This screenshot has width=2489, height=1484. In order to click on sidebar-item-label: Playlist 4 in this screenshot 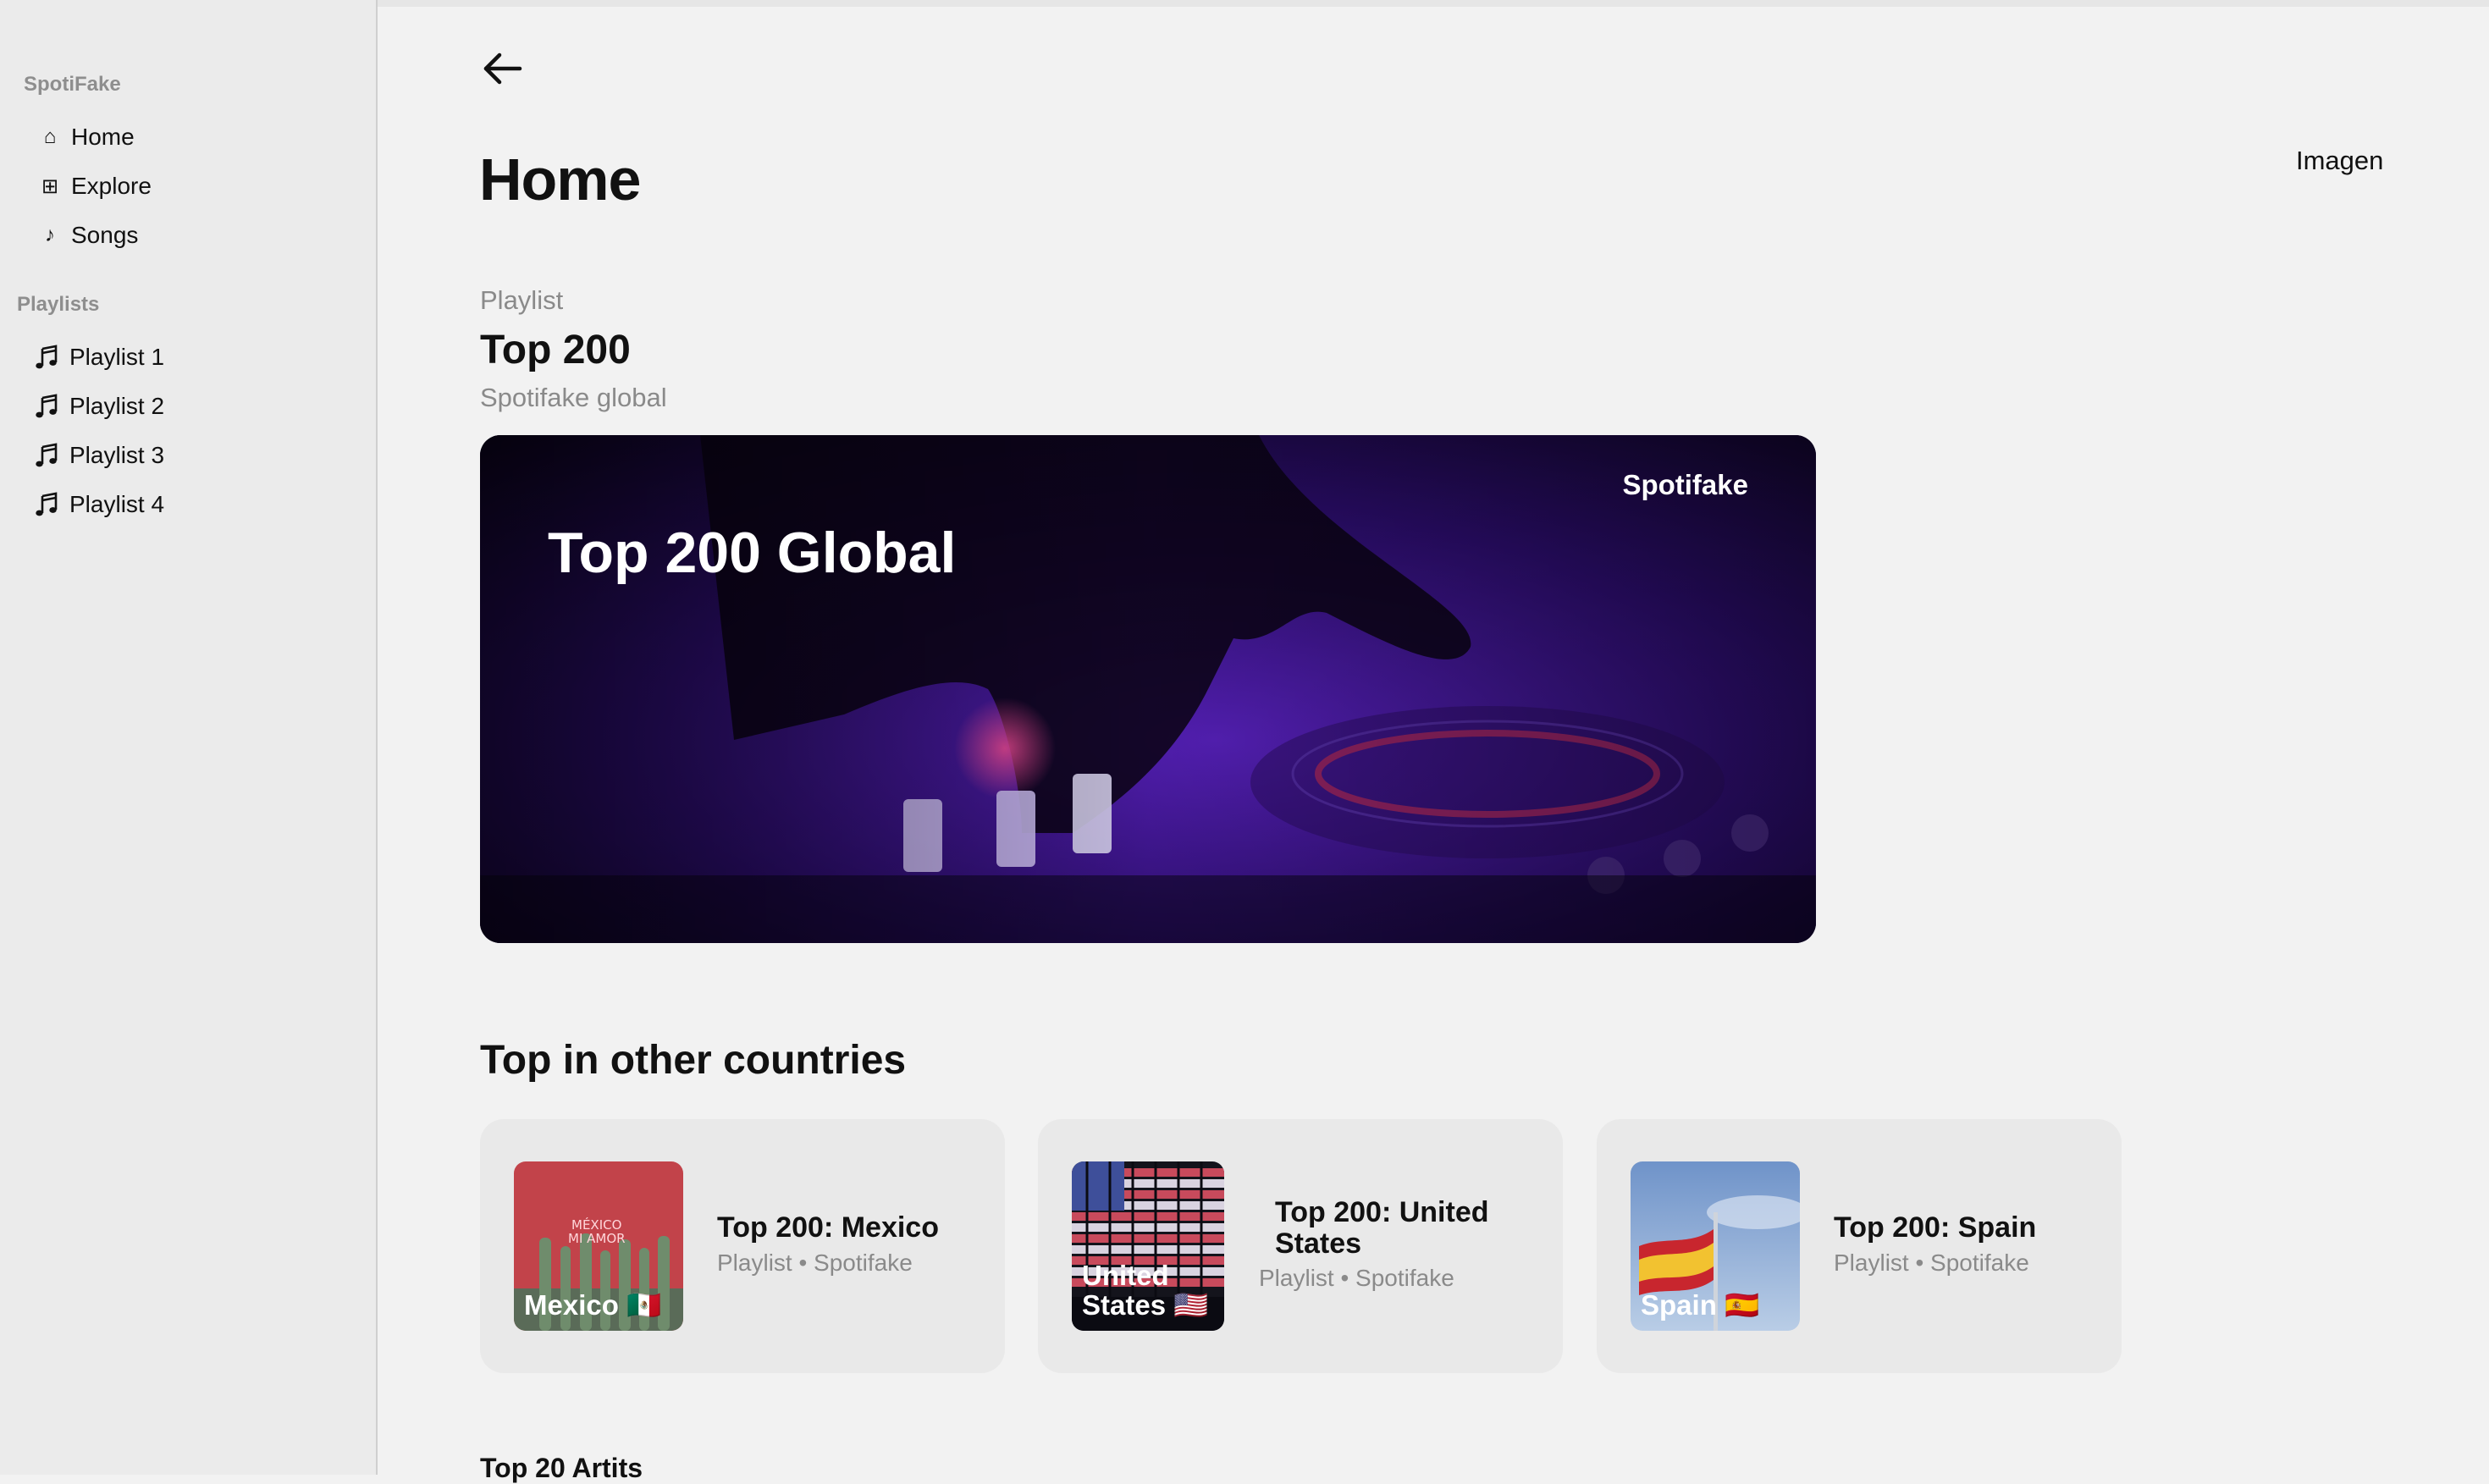, I will do `click(117, 504)`.